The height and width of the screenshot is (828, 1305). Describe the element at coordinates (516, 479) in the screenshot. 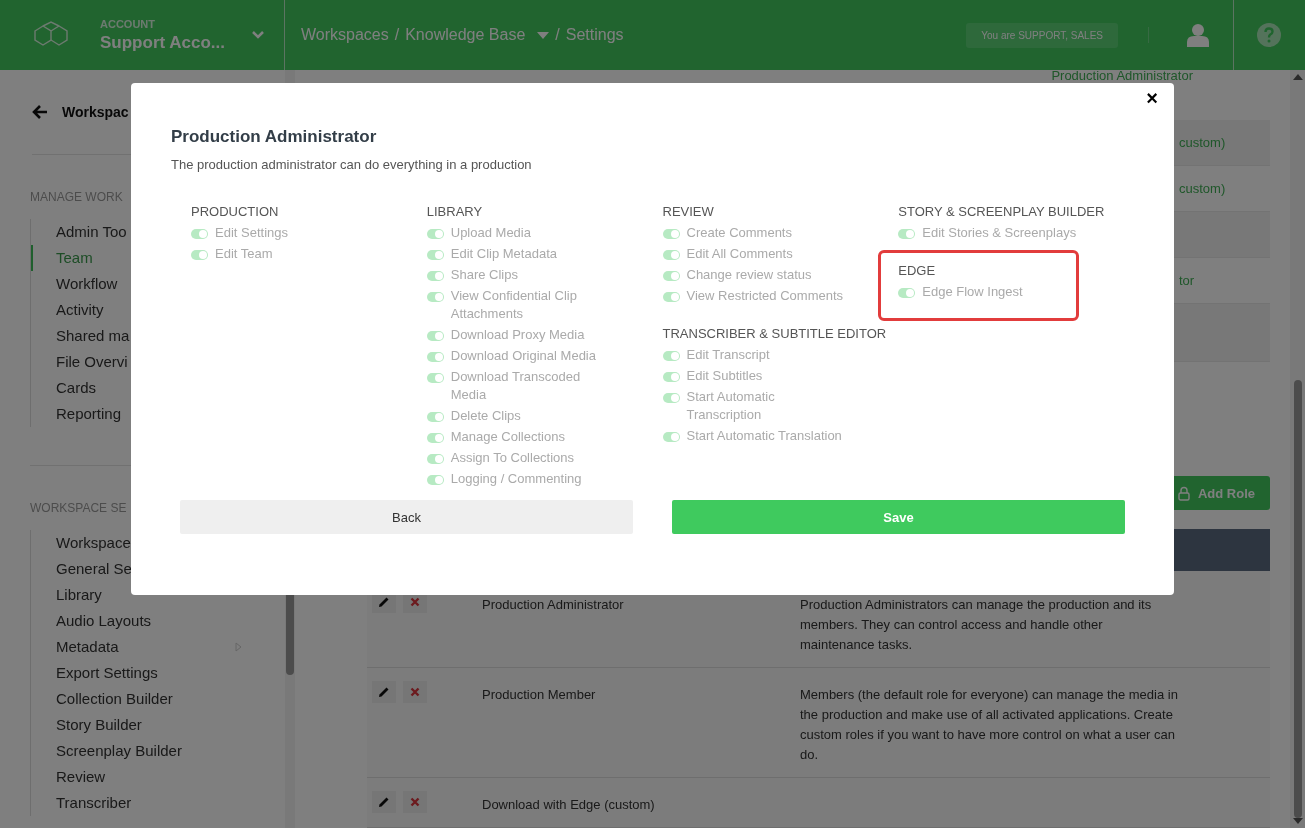

I see `permission-label: Logging / Commenting` at that location.